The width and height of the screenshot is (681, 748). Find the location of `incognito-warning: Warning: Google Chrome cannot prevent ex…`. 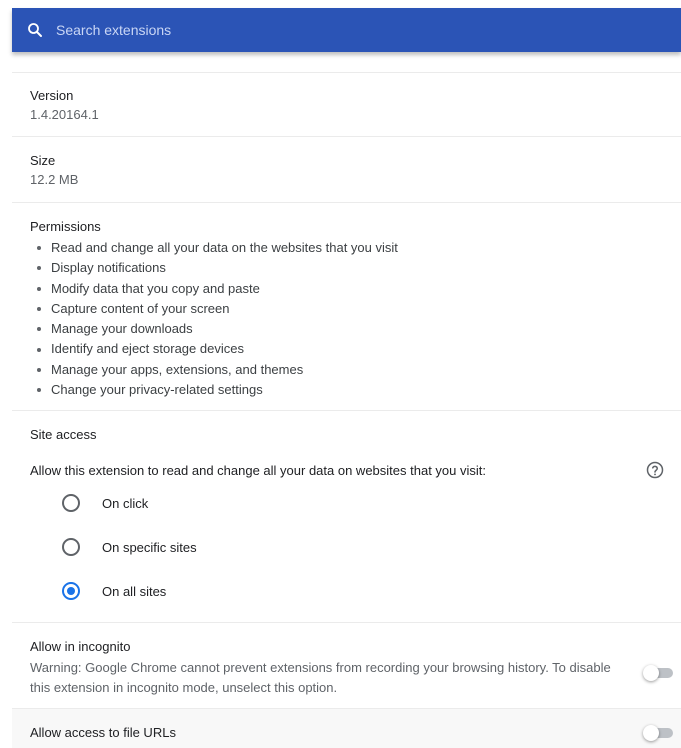

incognito-warning: Warning: Google Chrome cannot prevent ex… is located at coordinates (320, 677).